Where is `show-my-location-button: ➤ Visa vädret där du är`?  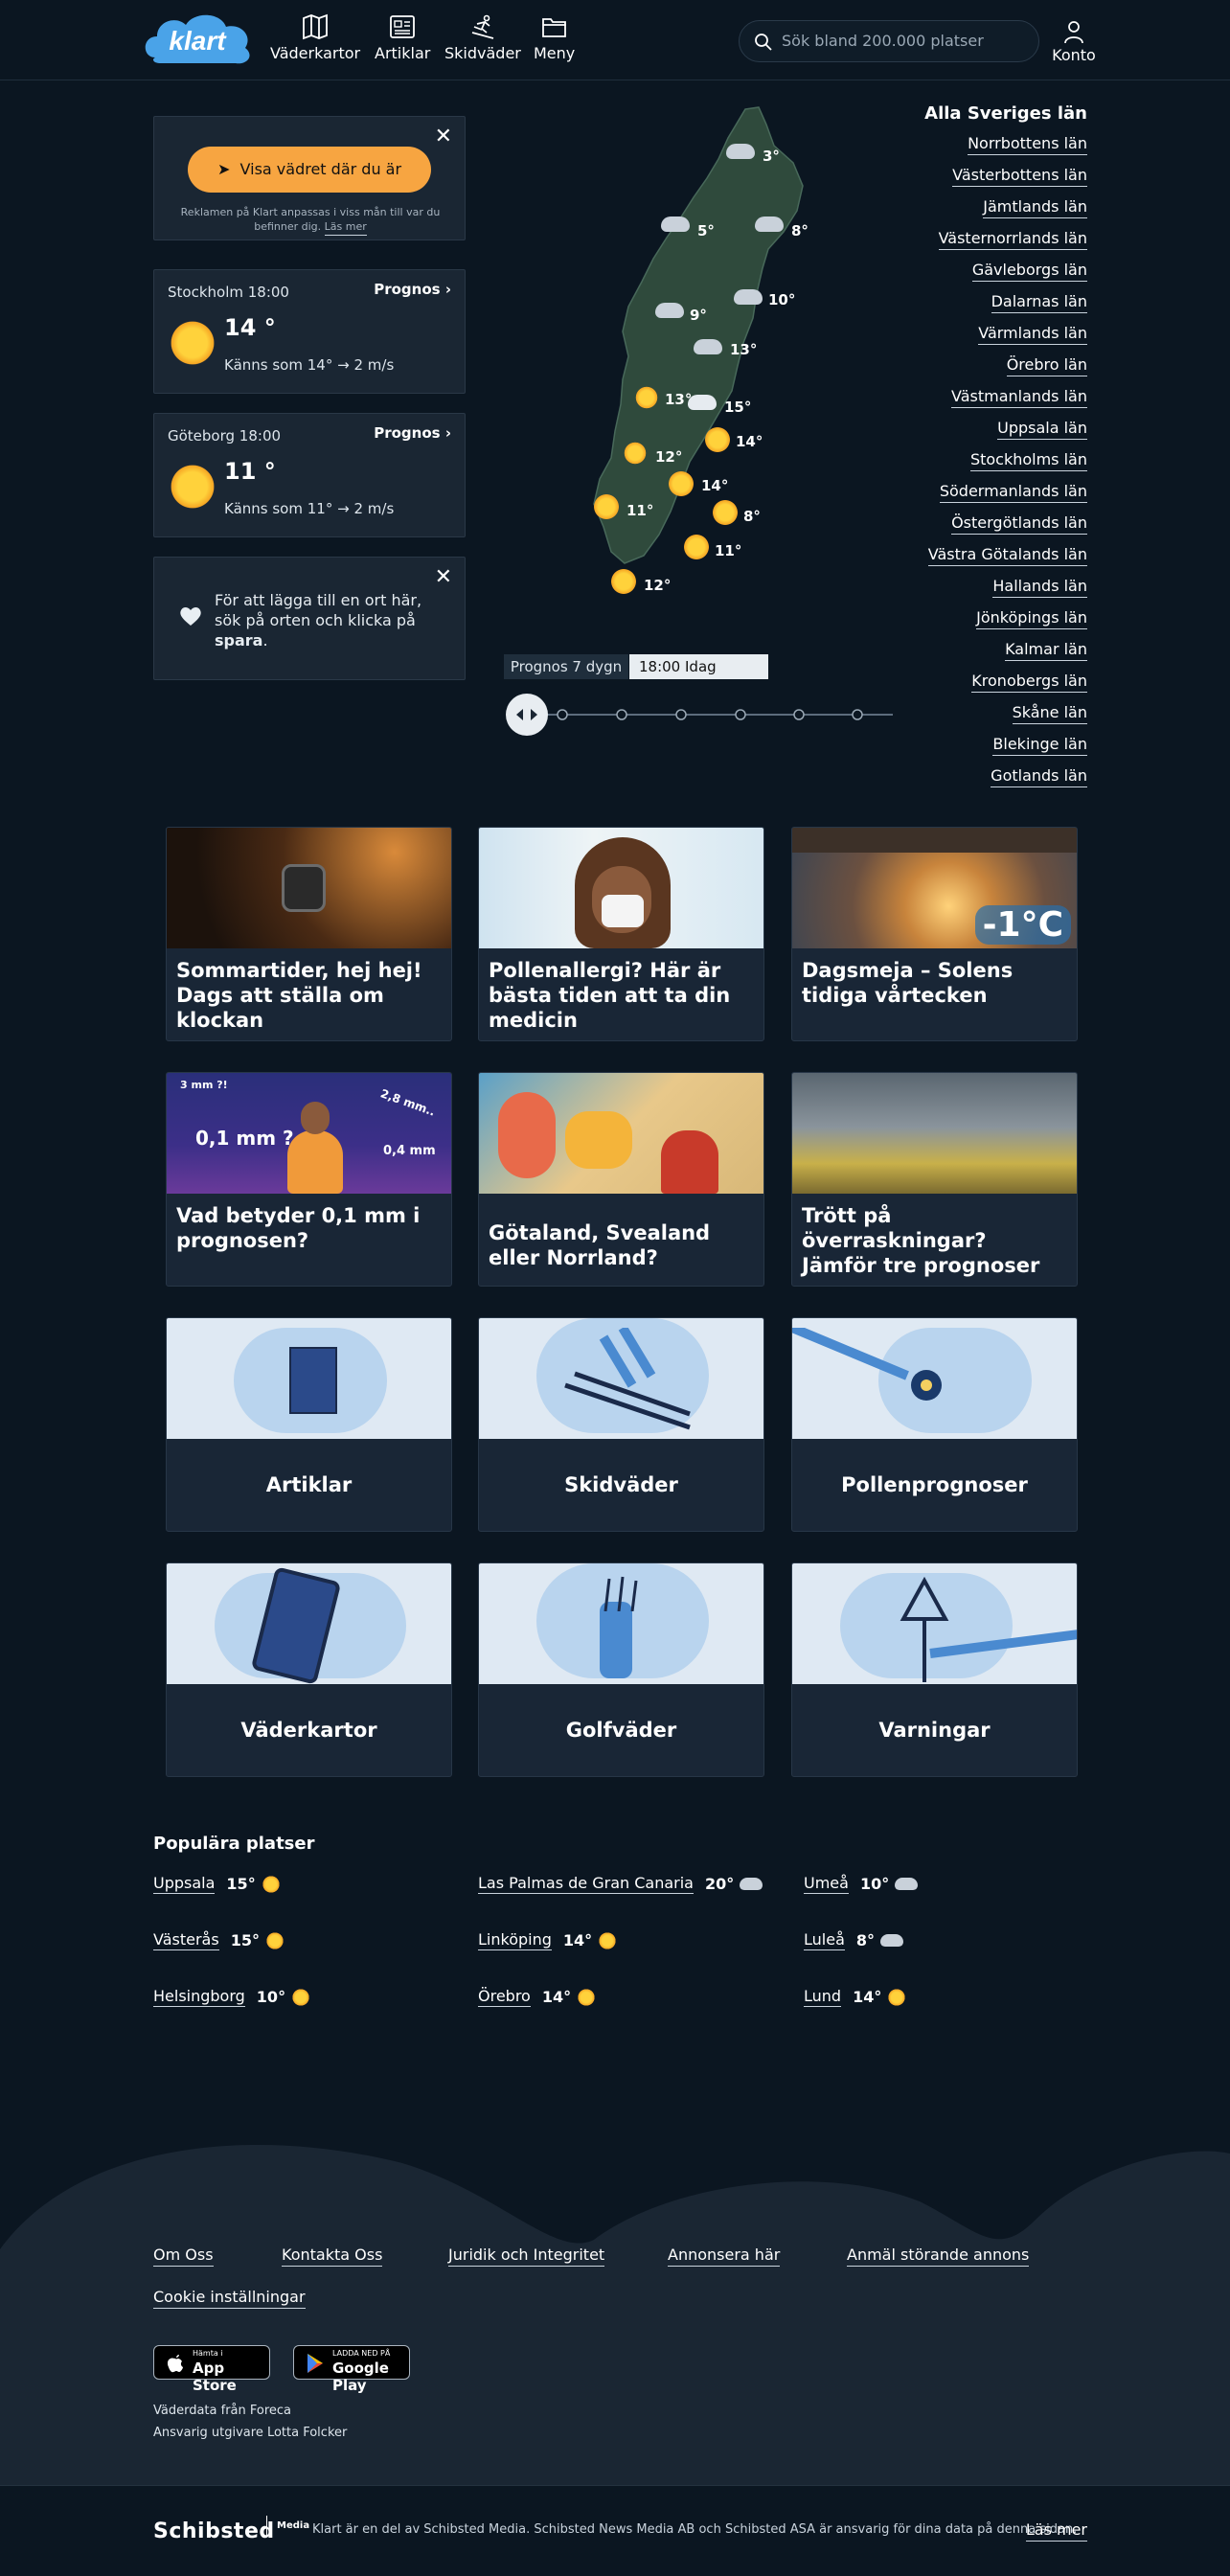
show-my-location-button: ➤ Visa vädret där du är is located at coordinates (310, 170).